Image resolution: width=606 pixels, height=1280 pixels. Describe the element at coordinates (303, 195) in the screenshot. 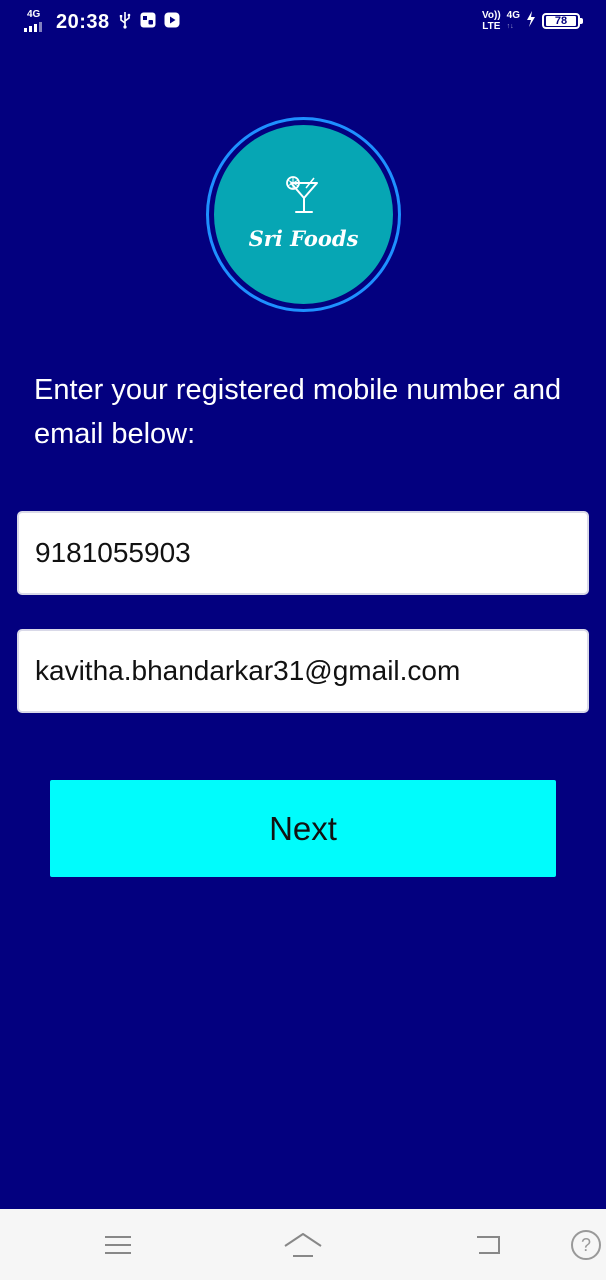

I see `cocktail-glass-icon` at that location.